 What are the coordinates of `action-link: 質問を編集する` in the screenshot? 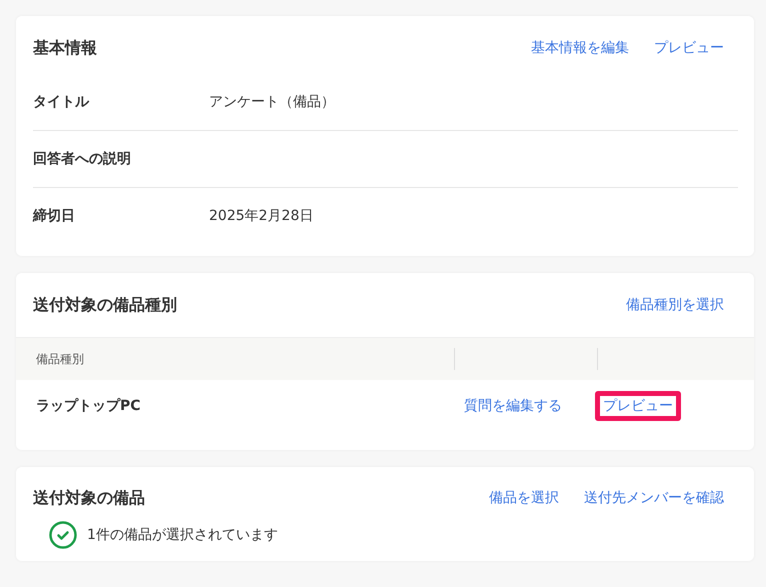 It's located at (513, 406).